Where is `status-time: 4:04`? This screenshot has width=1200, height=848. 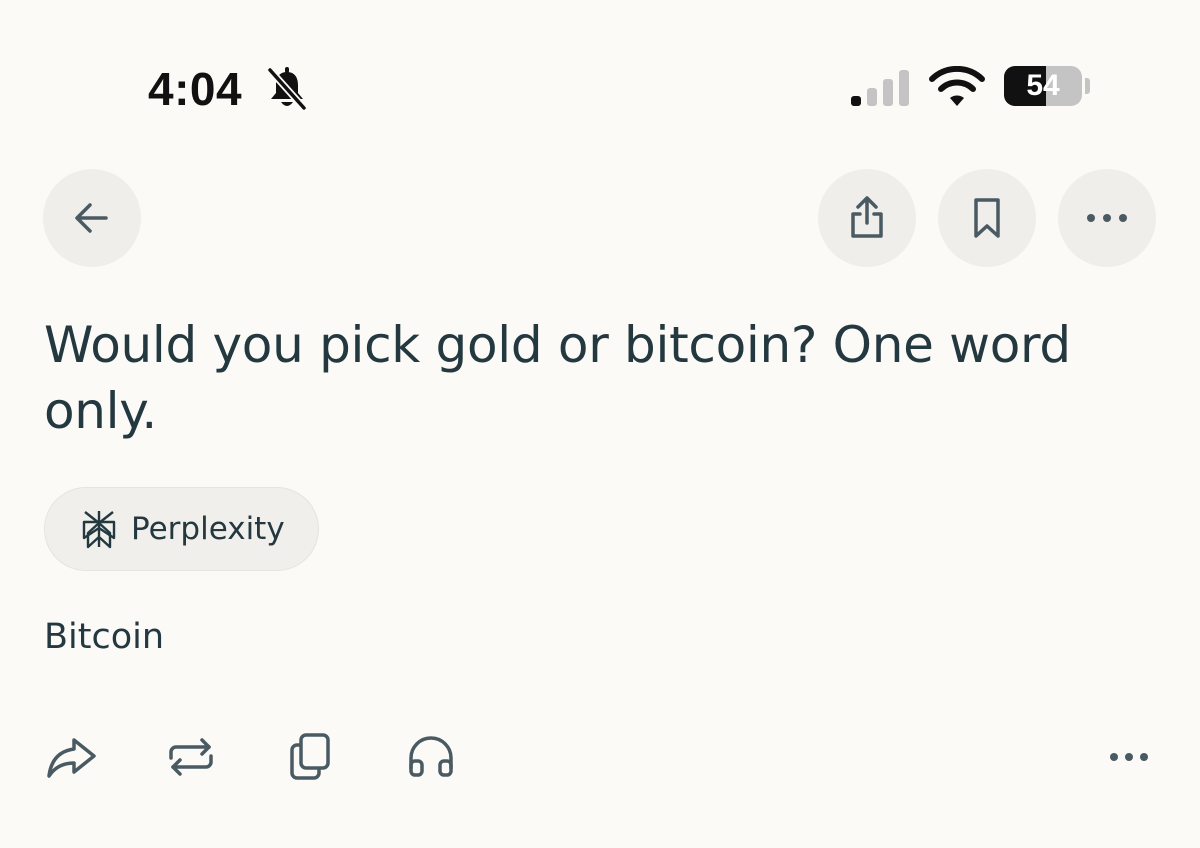 status-time: 4:04 is located at coordinates (195, 89).